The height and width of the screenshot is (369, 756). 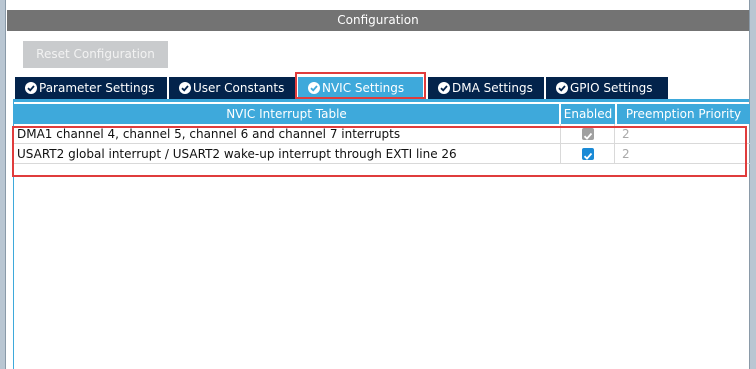 What do you see at coordinates (683, 114) in the screenshot?
I see `column-header-preemption-priority: Preemption Priority` at bounding box center [683, 114].